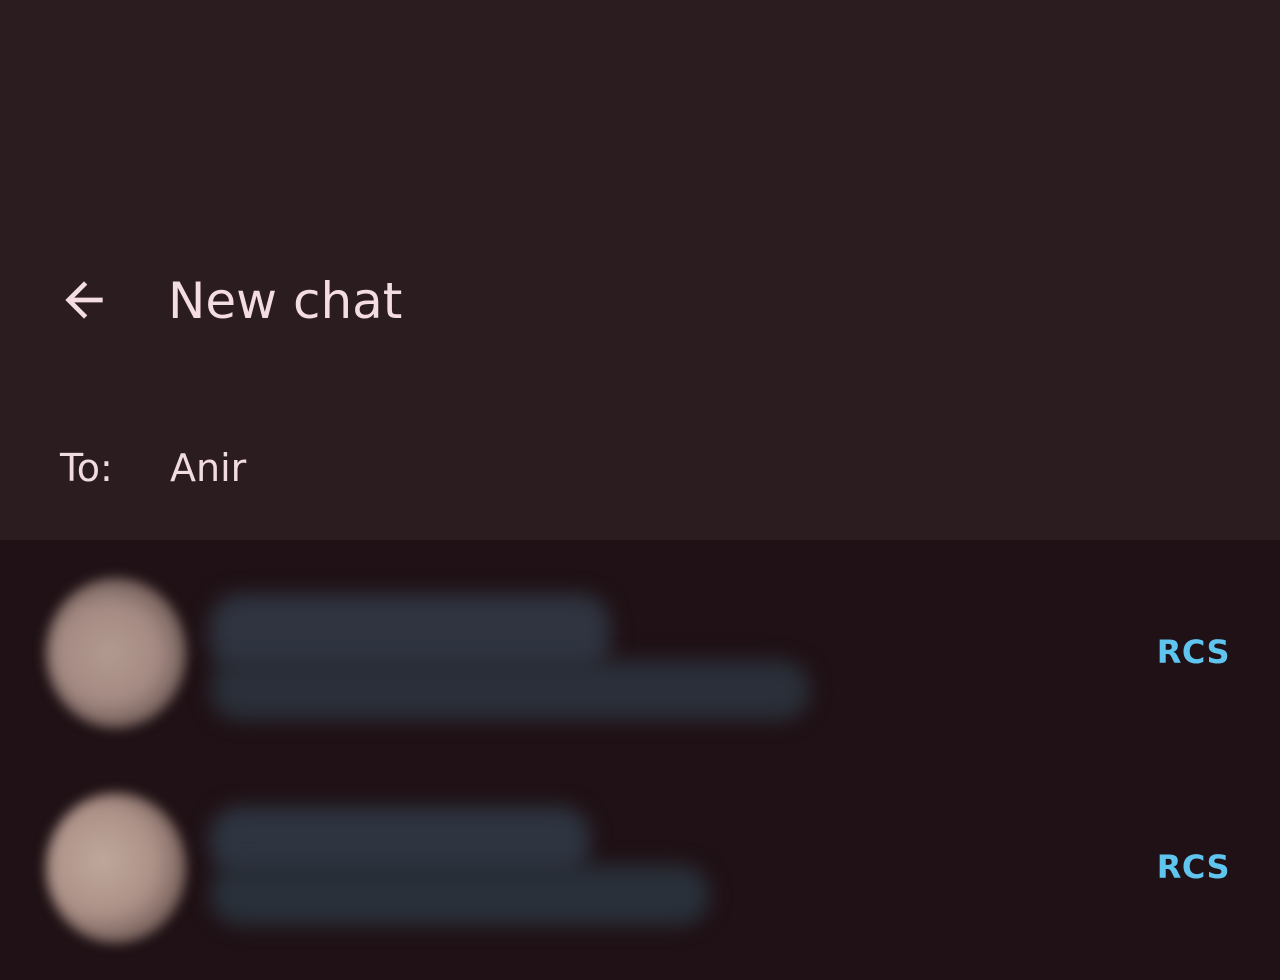 This screenshot has width=1280, height=980. I want to click on recipient-label: To:, so click(86, 468).